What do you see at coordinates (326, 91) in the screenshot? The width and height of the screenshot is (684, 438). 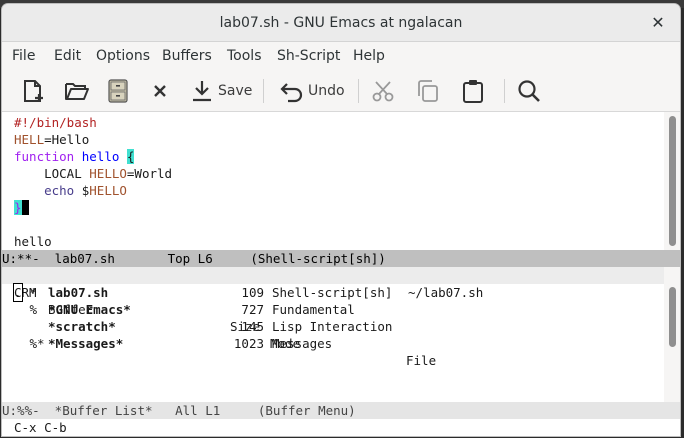 I see `undo-label: Undo` at bounding box center [326, 91].